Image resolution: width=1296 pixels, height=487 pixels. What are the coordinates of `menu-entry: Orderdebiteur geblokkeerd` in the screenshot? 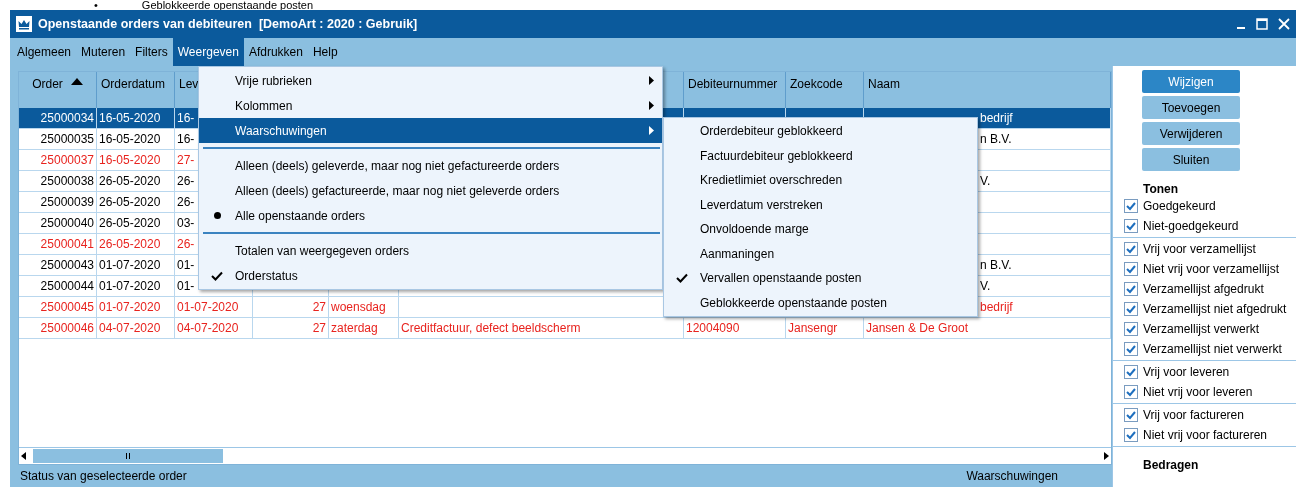 It's located at (820, 131).